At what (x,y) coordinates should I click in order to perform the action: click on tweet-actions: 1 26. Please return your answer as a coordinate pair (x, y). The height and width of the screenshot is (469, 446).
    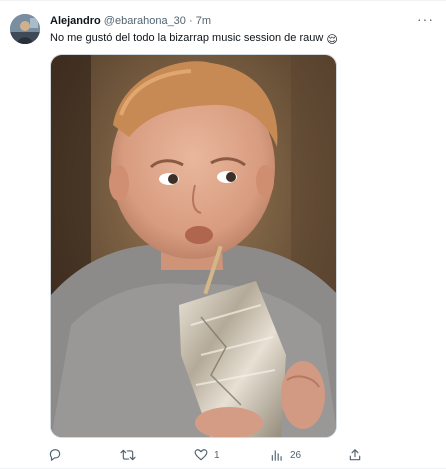
    Looking at the image, I should click on (243, 455).